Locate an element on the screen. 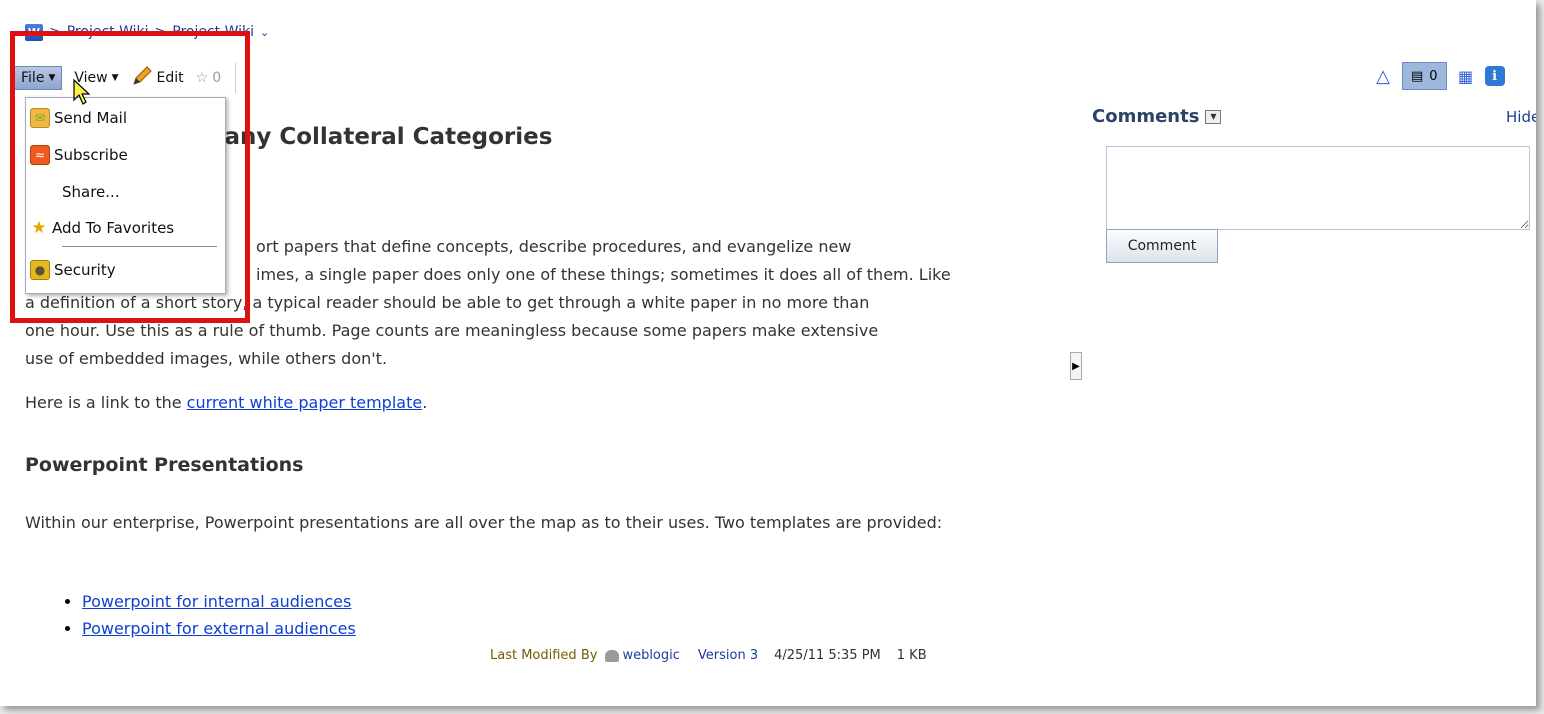 The width and height of the screenshot is (1544, 714). version-link: Version 3 is located at coordinates (728, 655).